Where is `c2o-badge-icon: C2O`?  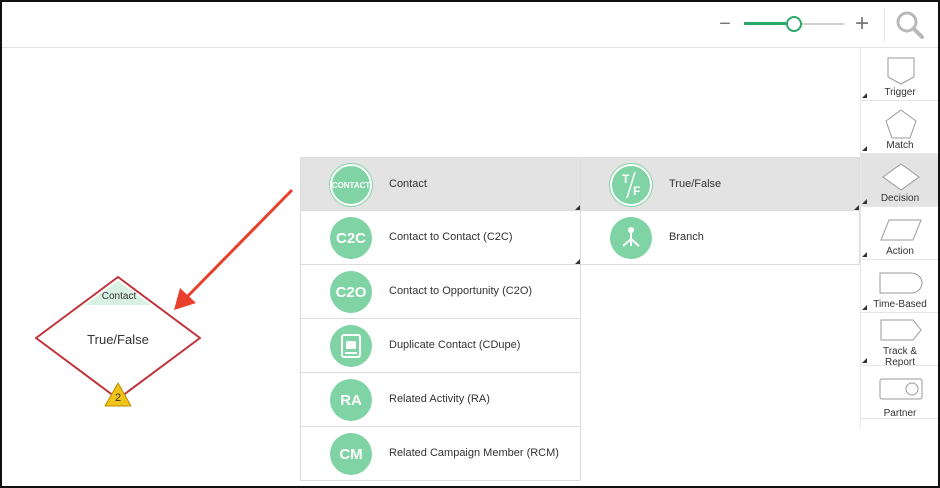
c2o-badge-icon: C2O is located at coordinates (351, 292).